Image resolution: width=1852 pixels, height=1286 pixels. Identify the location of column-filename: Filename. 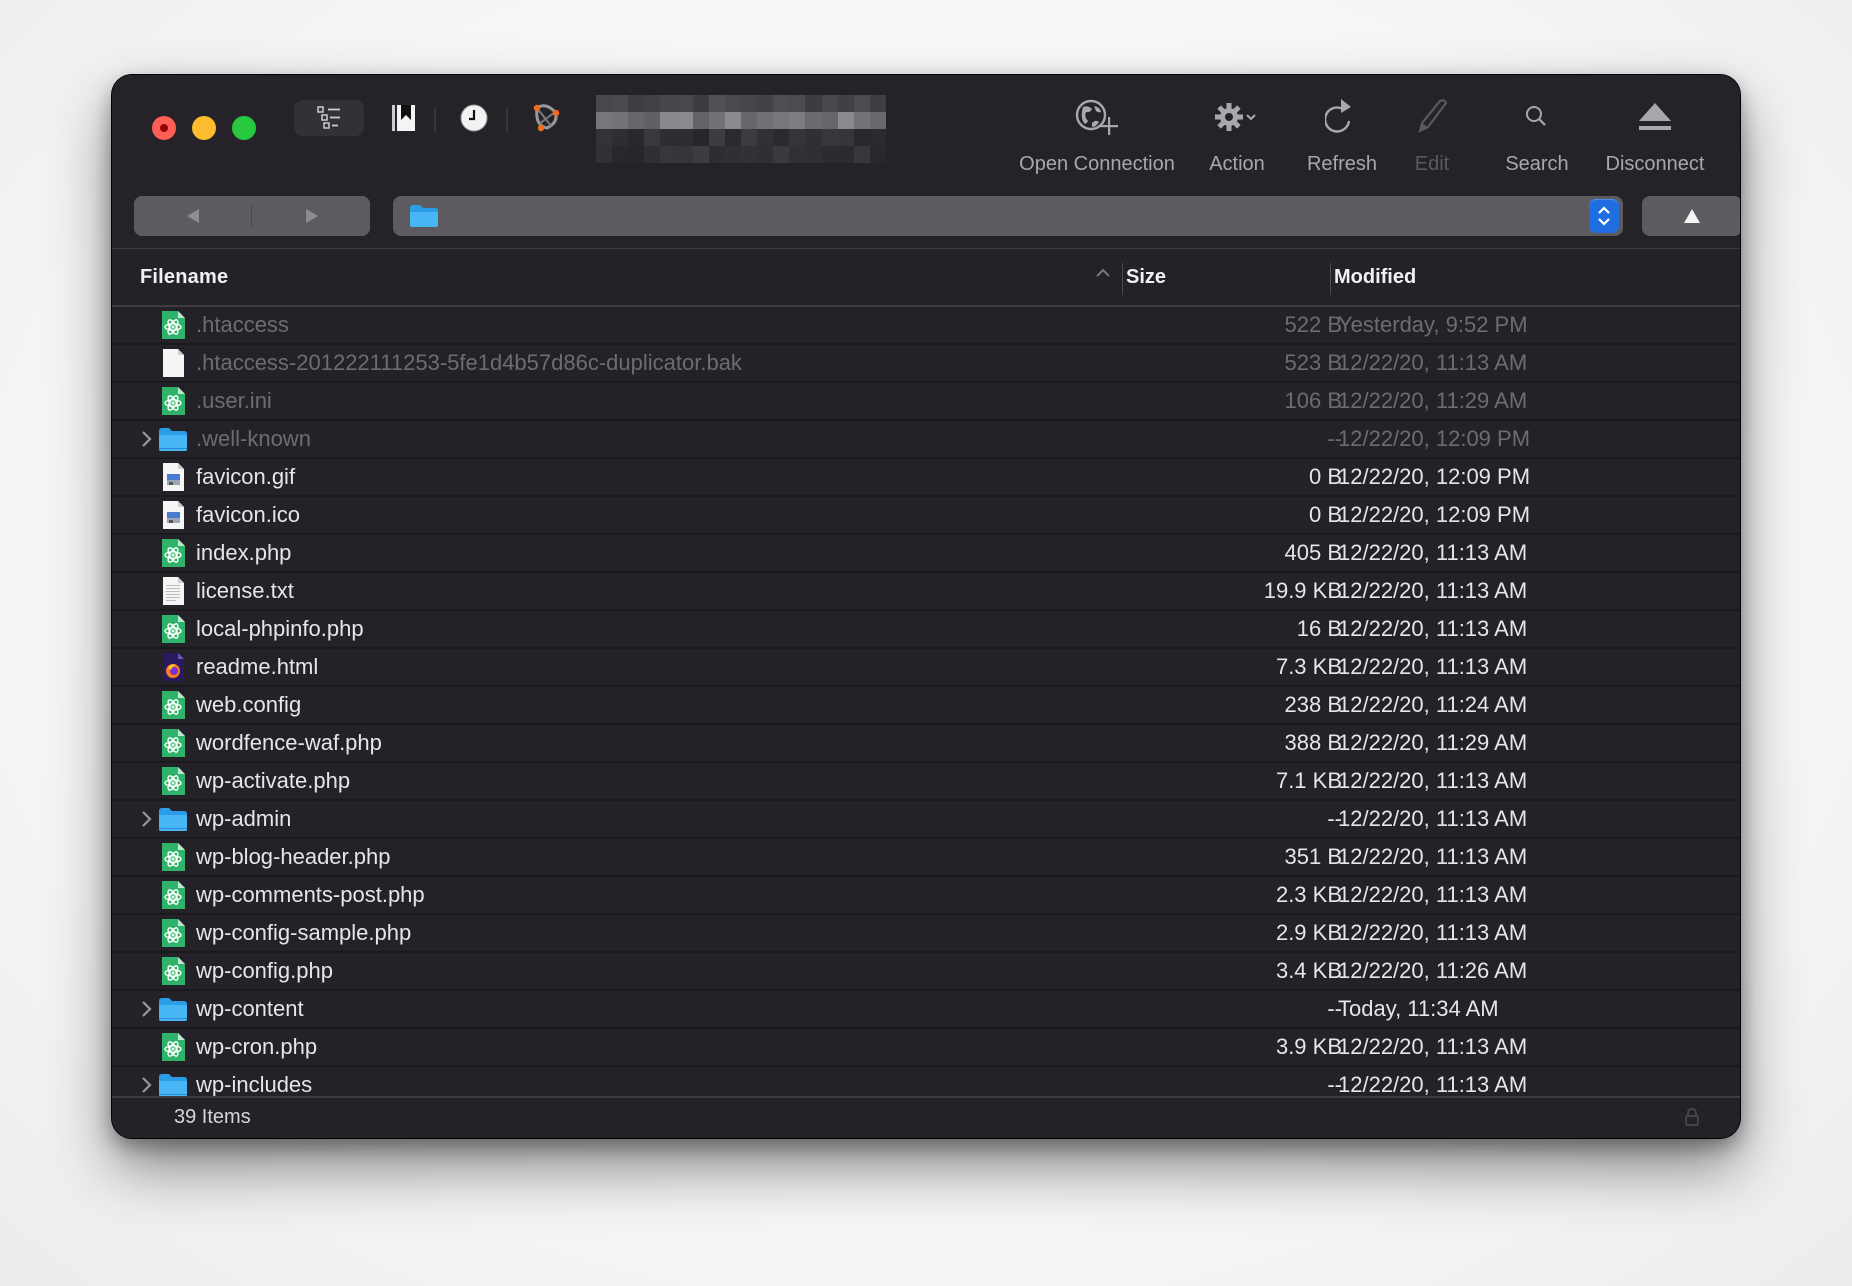
(184, 277).